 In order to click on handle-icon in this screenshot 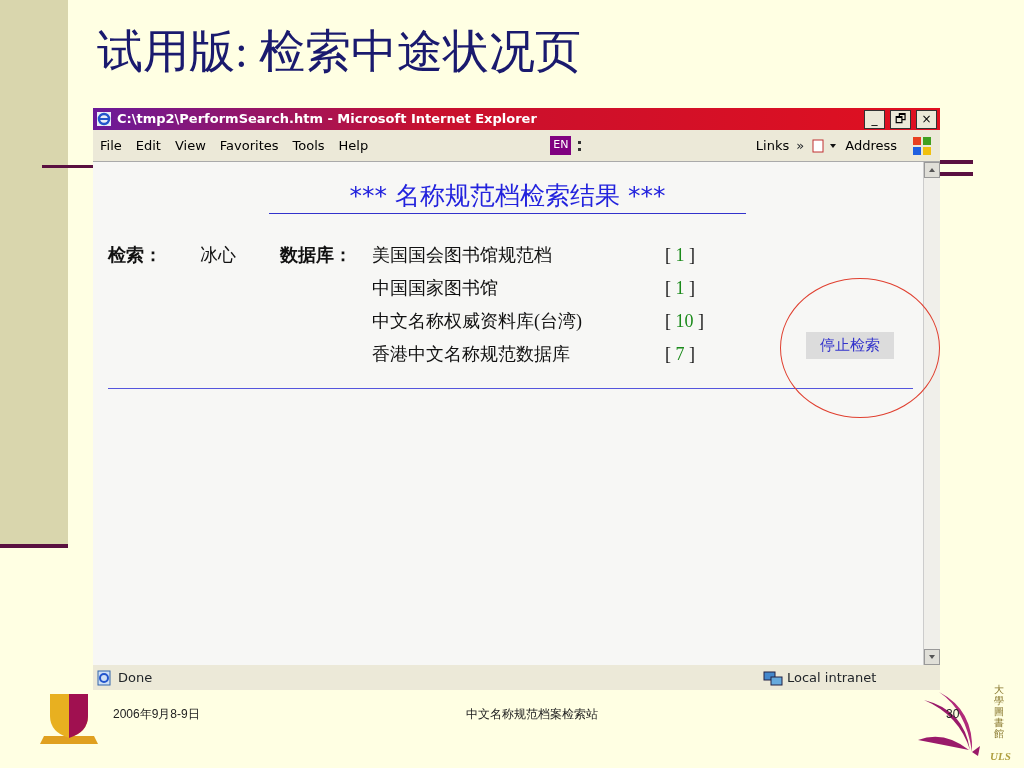, I will do `click(580, 145)`.